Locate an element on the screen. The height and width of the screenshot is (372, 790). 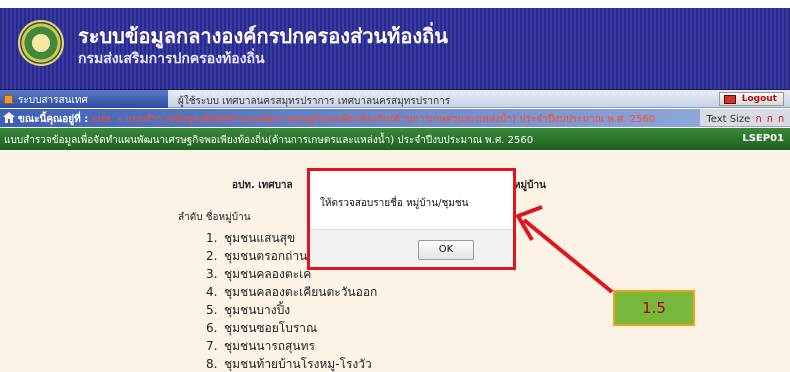
list-item-name: ชุมชนนารถสุนทร is located at coordinates (269, 346).